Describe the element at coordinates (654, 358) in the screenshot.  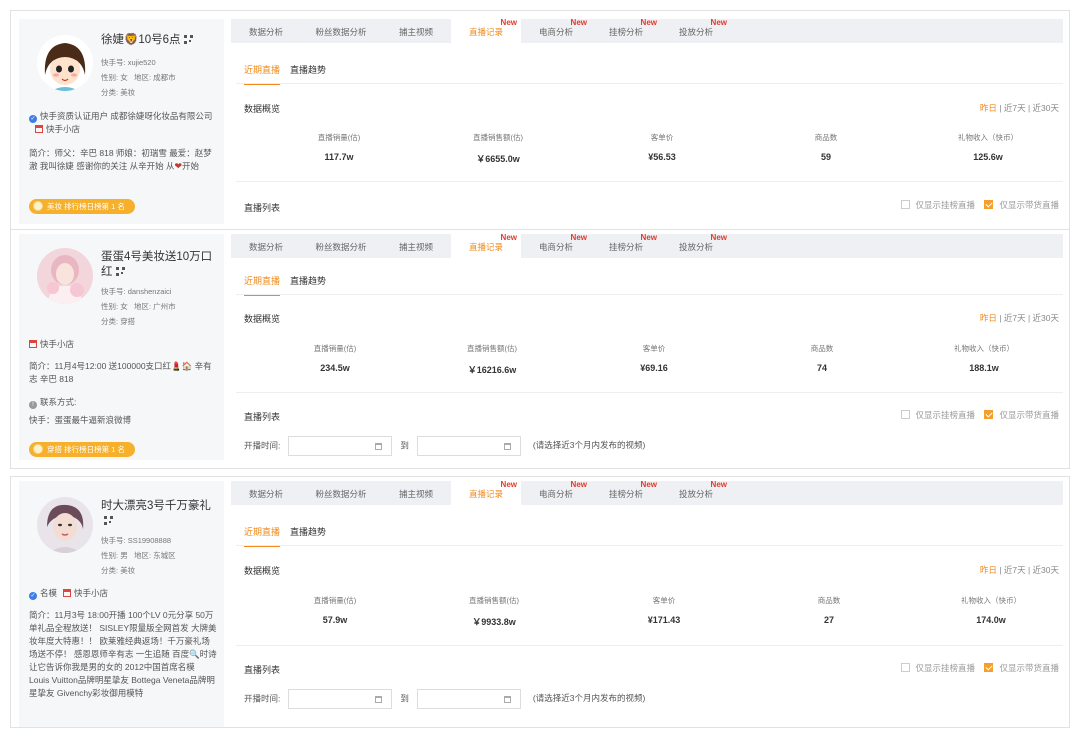
I see `metric-unit-price: 客单价 ¥69.16` at that location.